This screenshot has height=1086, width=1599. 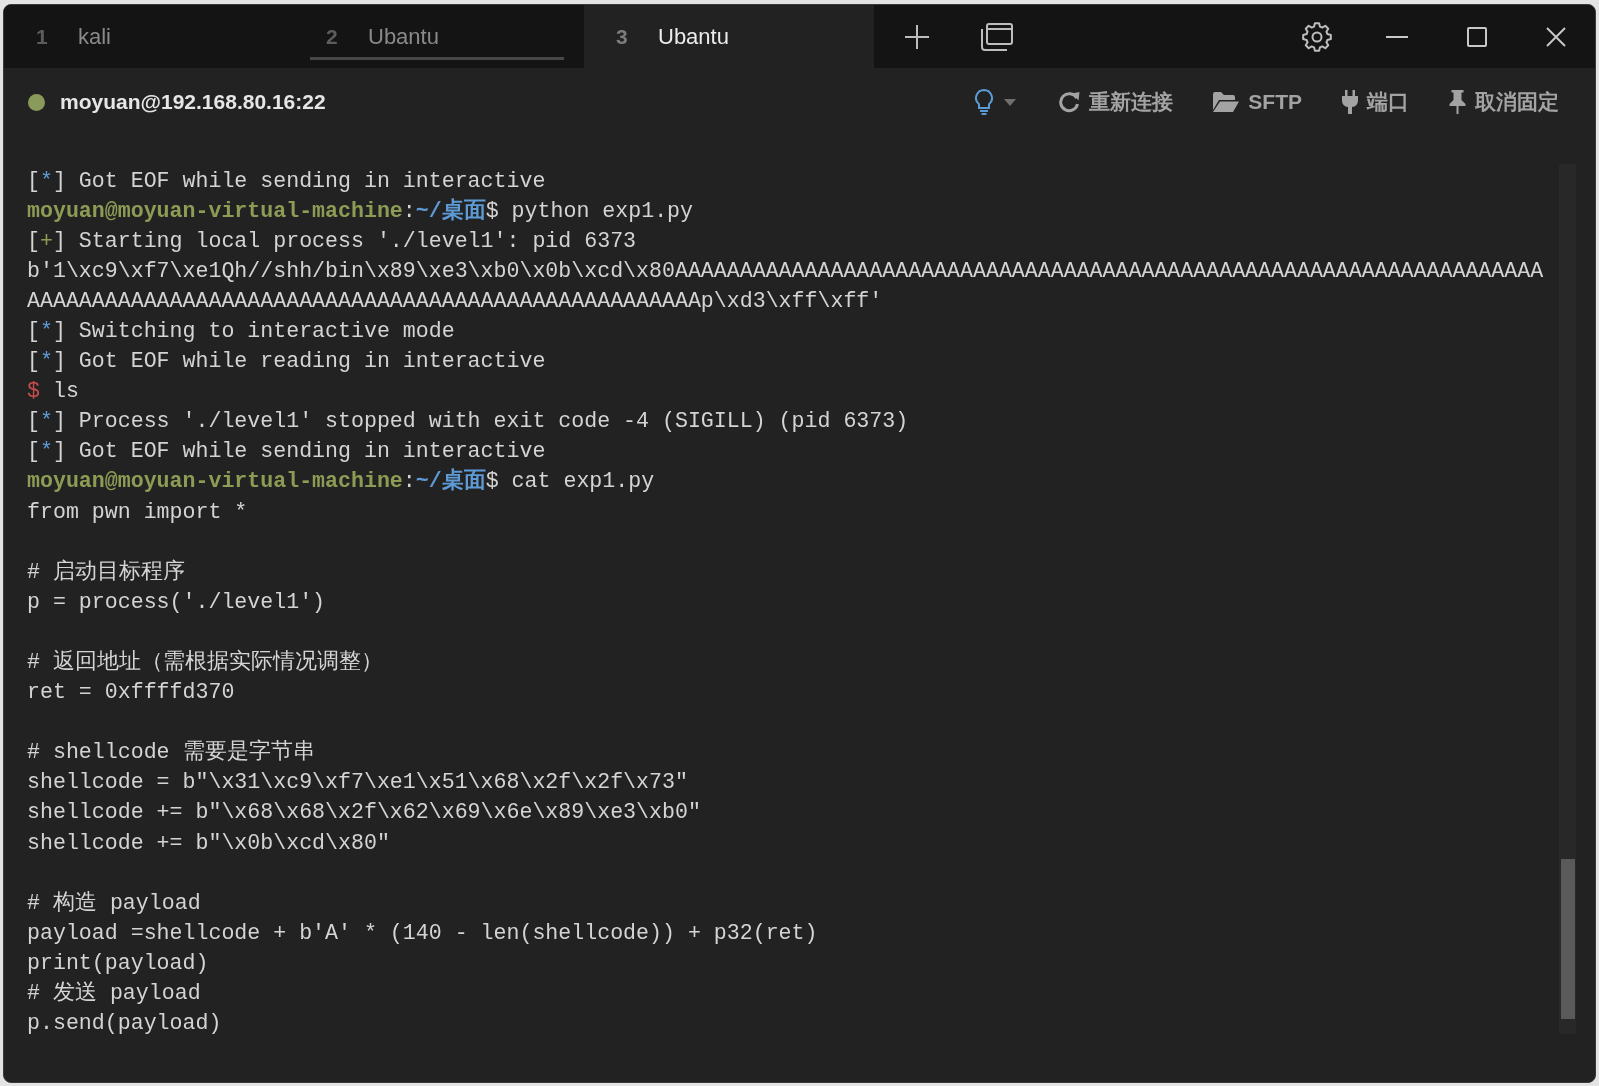 What do you see at coordinates (332, 241) in the screenshot?
I see `terminal-line: [+] Starting local process './level1': pid 6373` at bounding box center [332, 241].